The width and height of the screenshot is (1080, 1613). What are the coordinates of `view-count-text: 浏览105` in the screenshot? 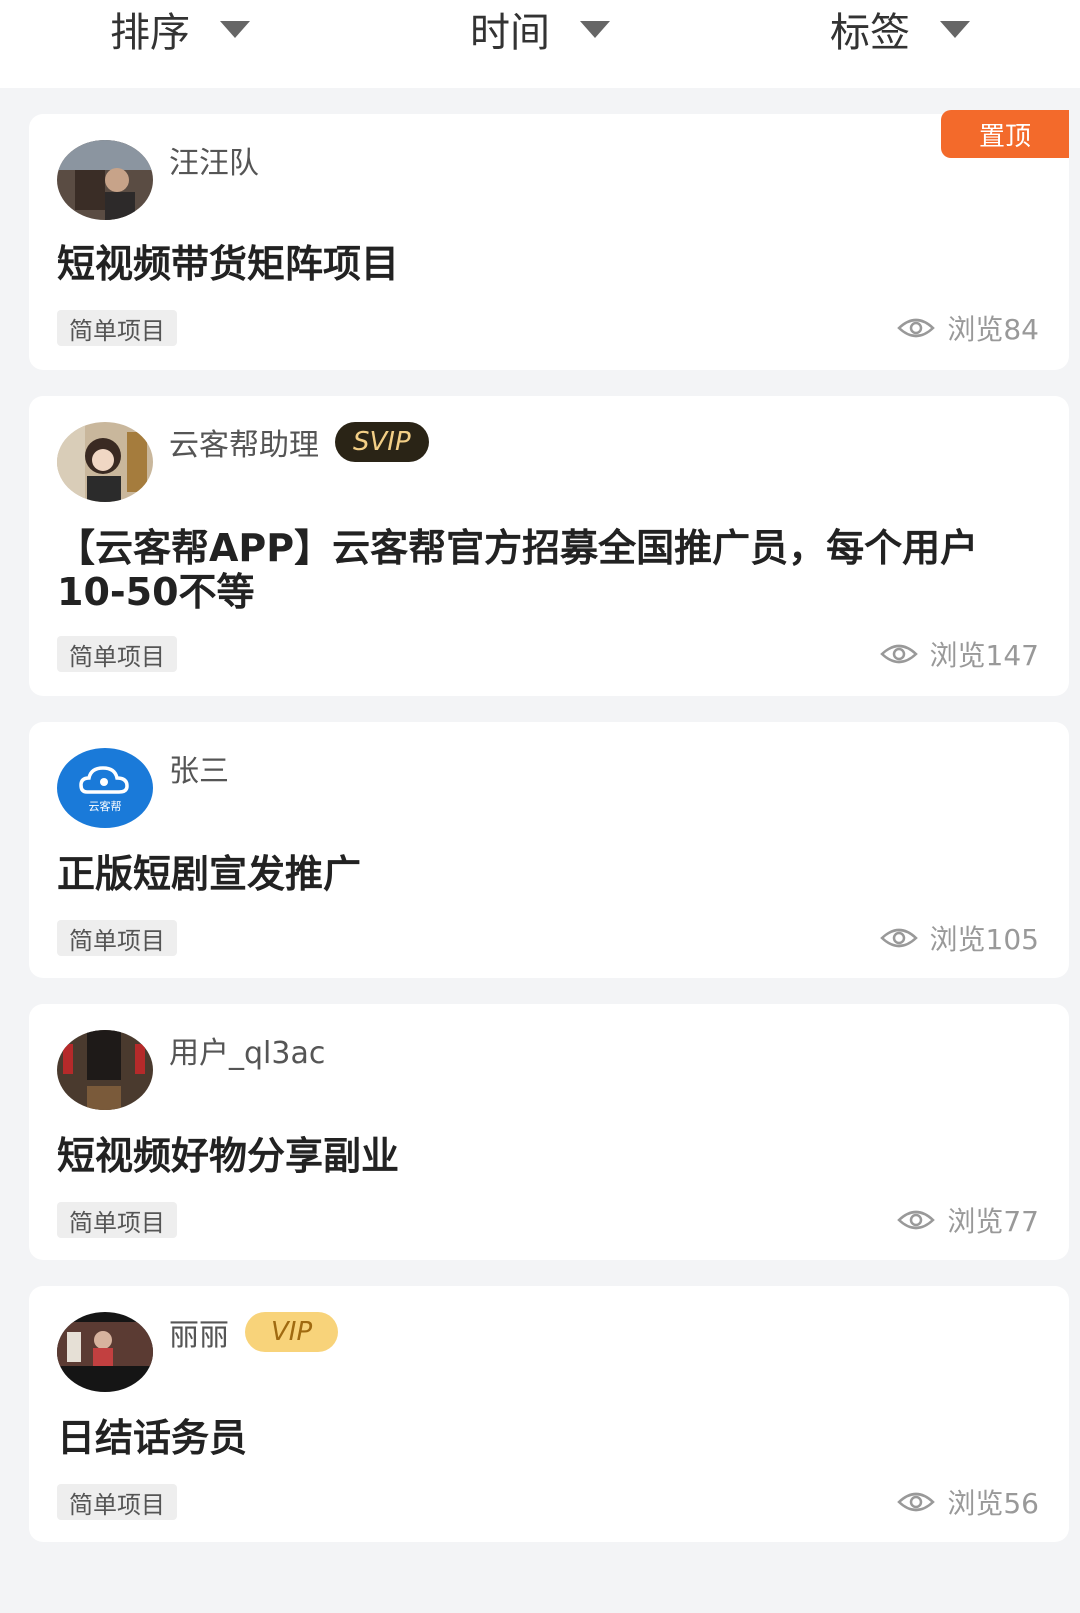 It's located at (984, 939).